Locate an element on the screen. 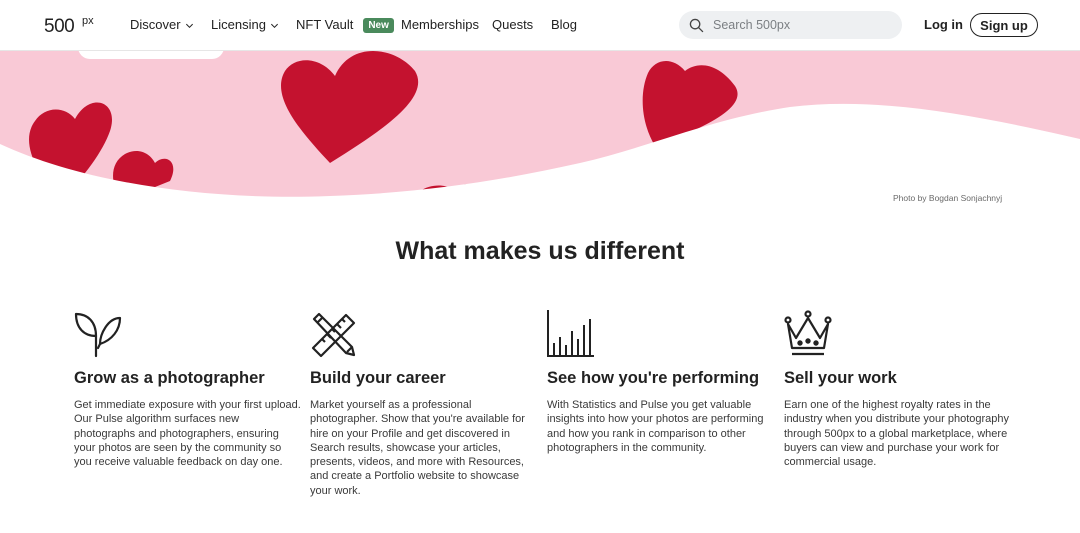  sprout-icon is located at coordinates (98, 335).